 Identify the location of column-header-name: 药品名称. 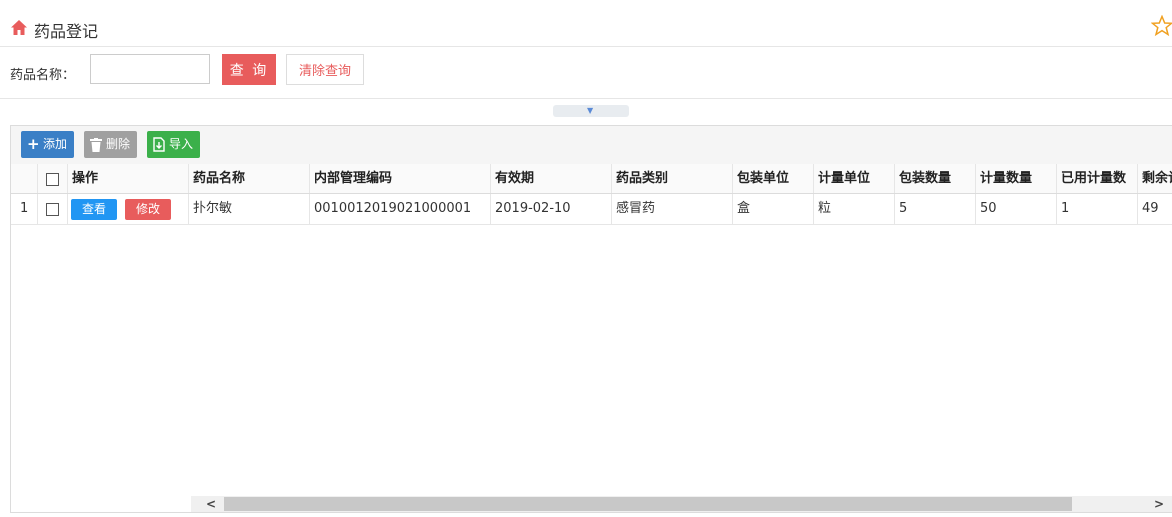
(249, 178).